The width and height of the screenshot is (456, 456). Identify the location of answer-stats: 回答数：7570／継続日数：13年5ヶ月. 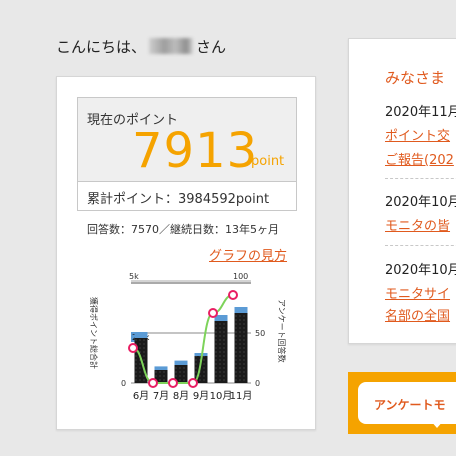
(183, 229).